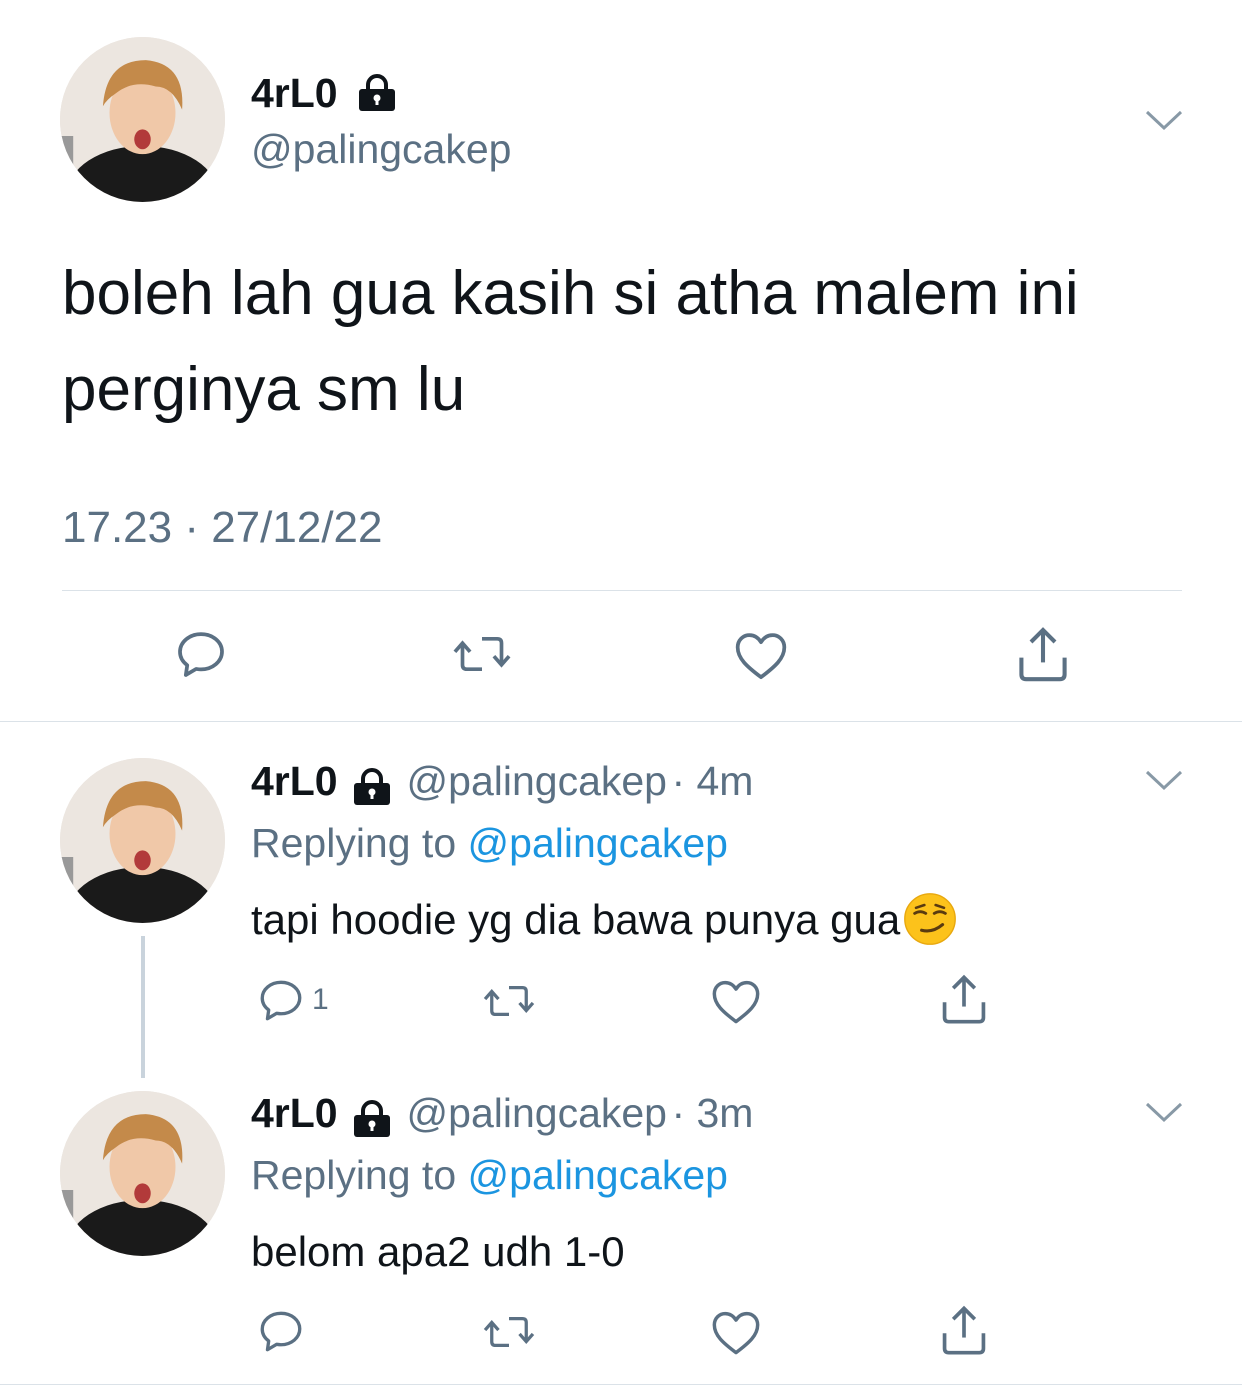 This screenshot has width=1242, height=1387. I want to click on relative-time: · 4m, so click(712, 781).